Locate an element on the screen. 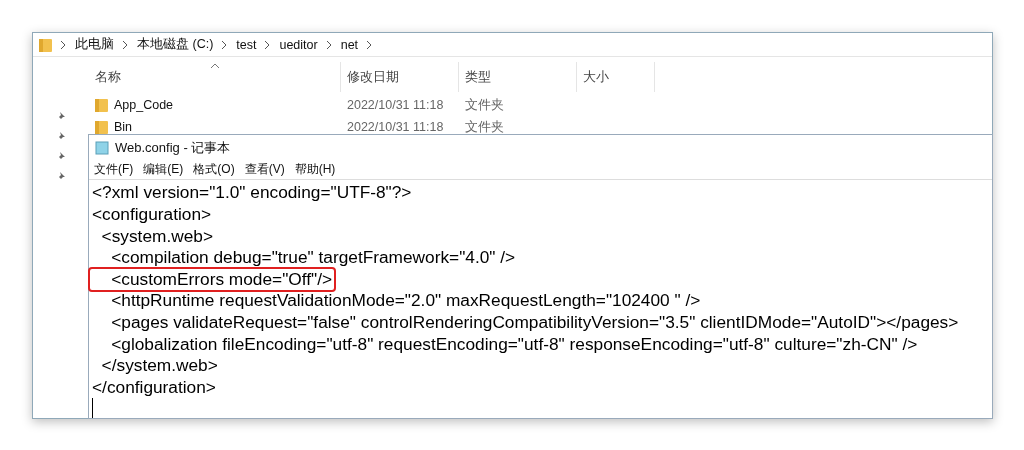  window-title: Web.config - 记事本 is located at coordinates (173, 147).